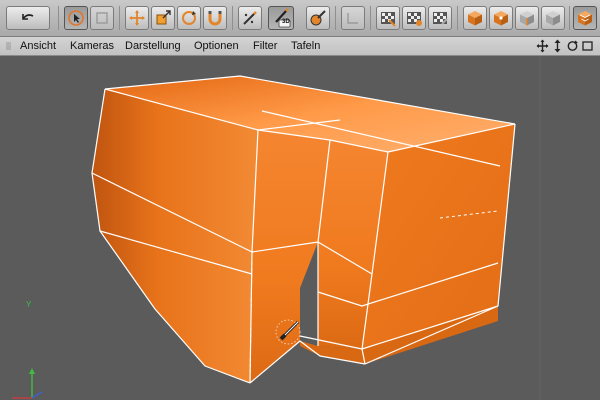 The image size is (600, 400). What do you see at coordinates (8, 46) in the screenshot?
I see `menu-grip-icon` at bounding box center [8, 46].